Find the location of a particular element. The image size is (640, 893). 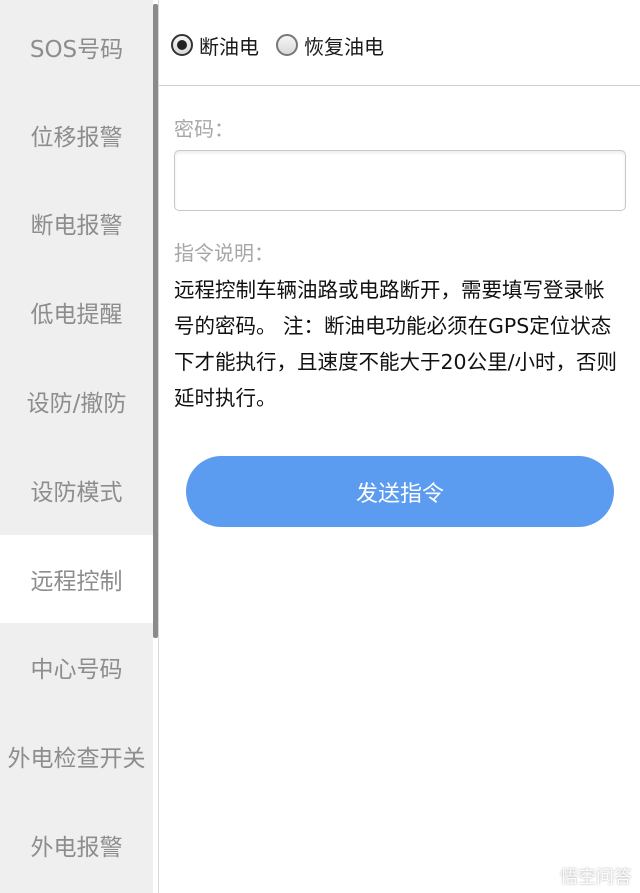

sidebar-item-arm-disarm: 设防/撤防 is located at coordinates (76, 401).